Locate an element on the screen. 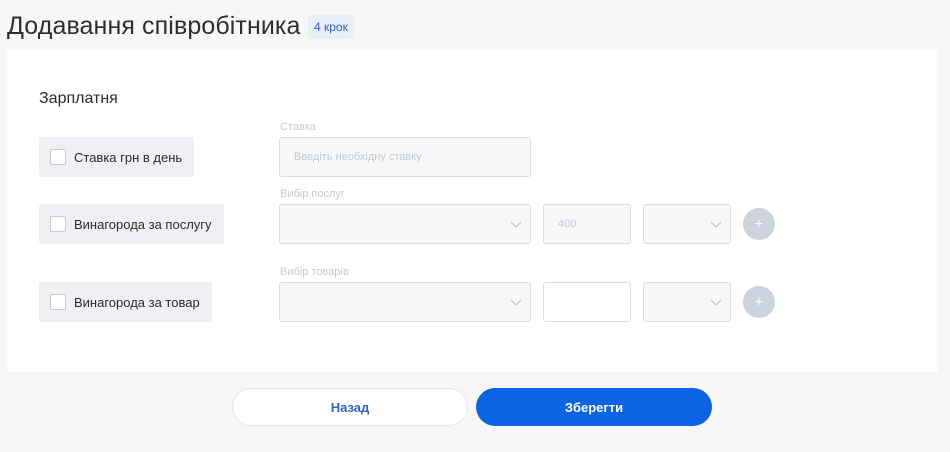 The width and height of the screenshot is (950, 452). product-reward-checkbox-label: Винагорода за товар is located at coordinates (137, 302).